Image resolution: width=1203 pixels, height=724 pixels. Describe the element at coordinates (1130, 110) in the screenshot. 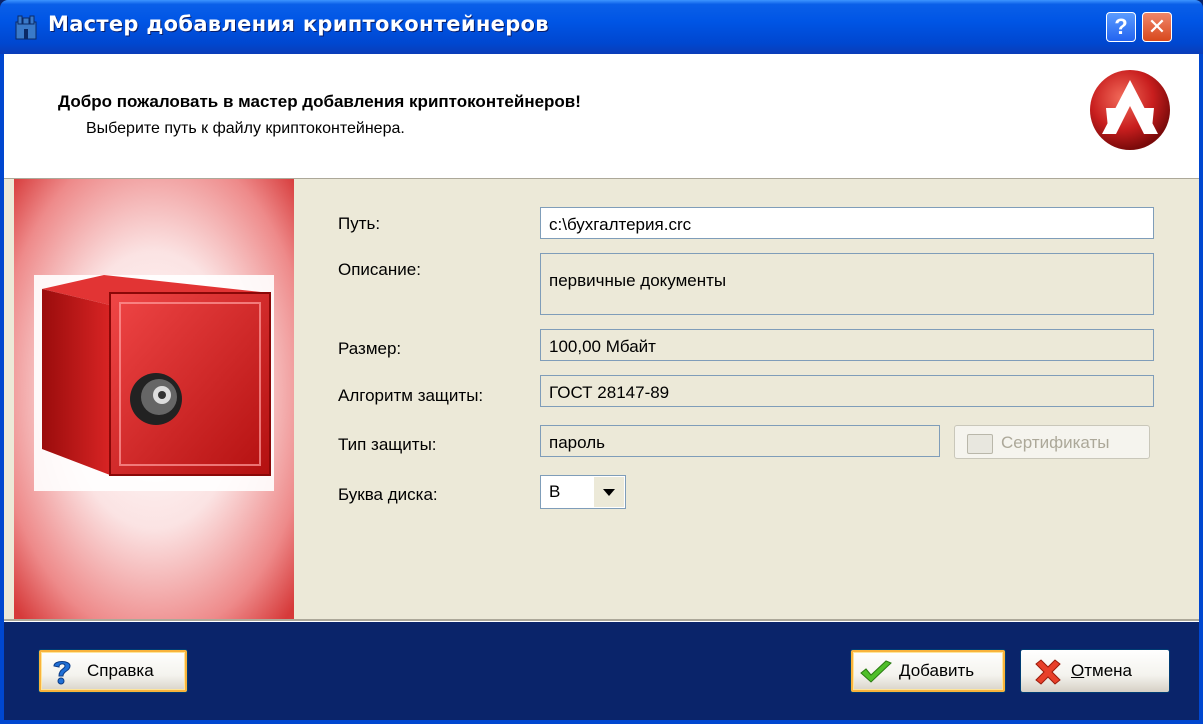

I see `brand-logo-icon` at that location.